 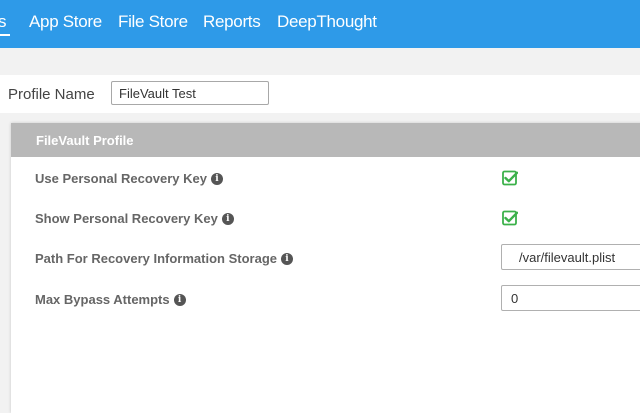 What do you see at coordinates (232, 22) in the screenshot?
I see `nav-item-reports: Reports` at bounding box center [232, 22].